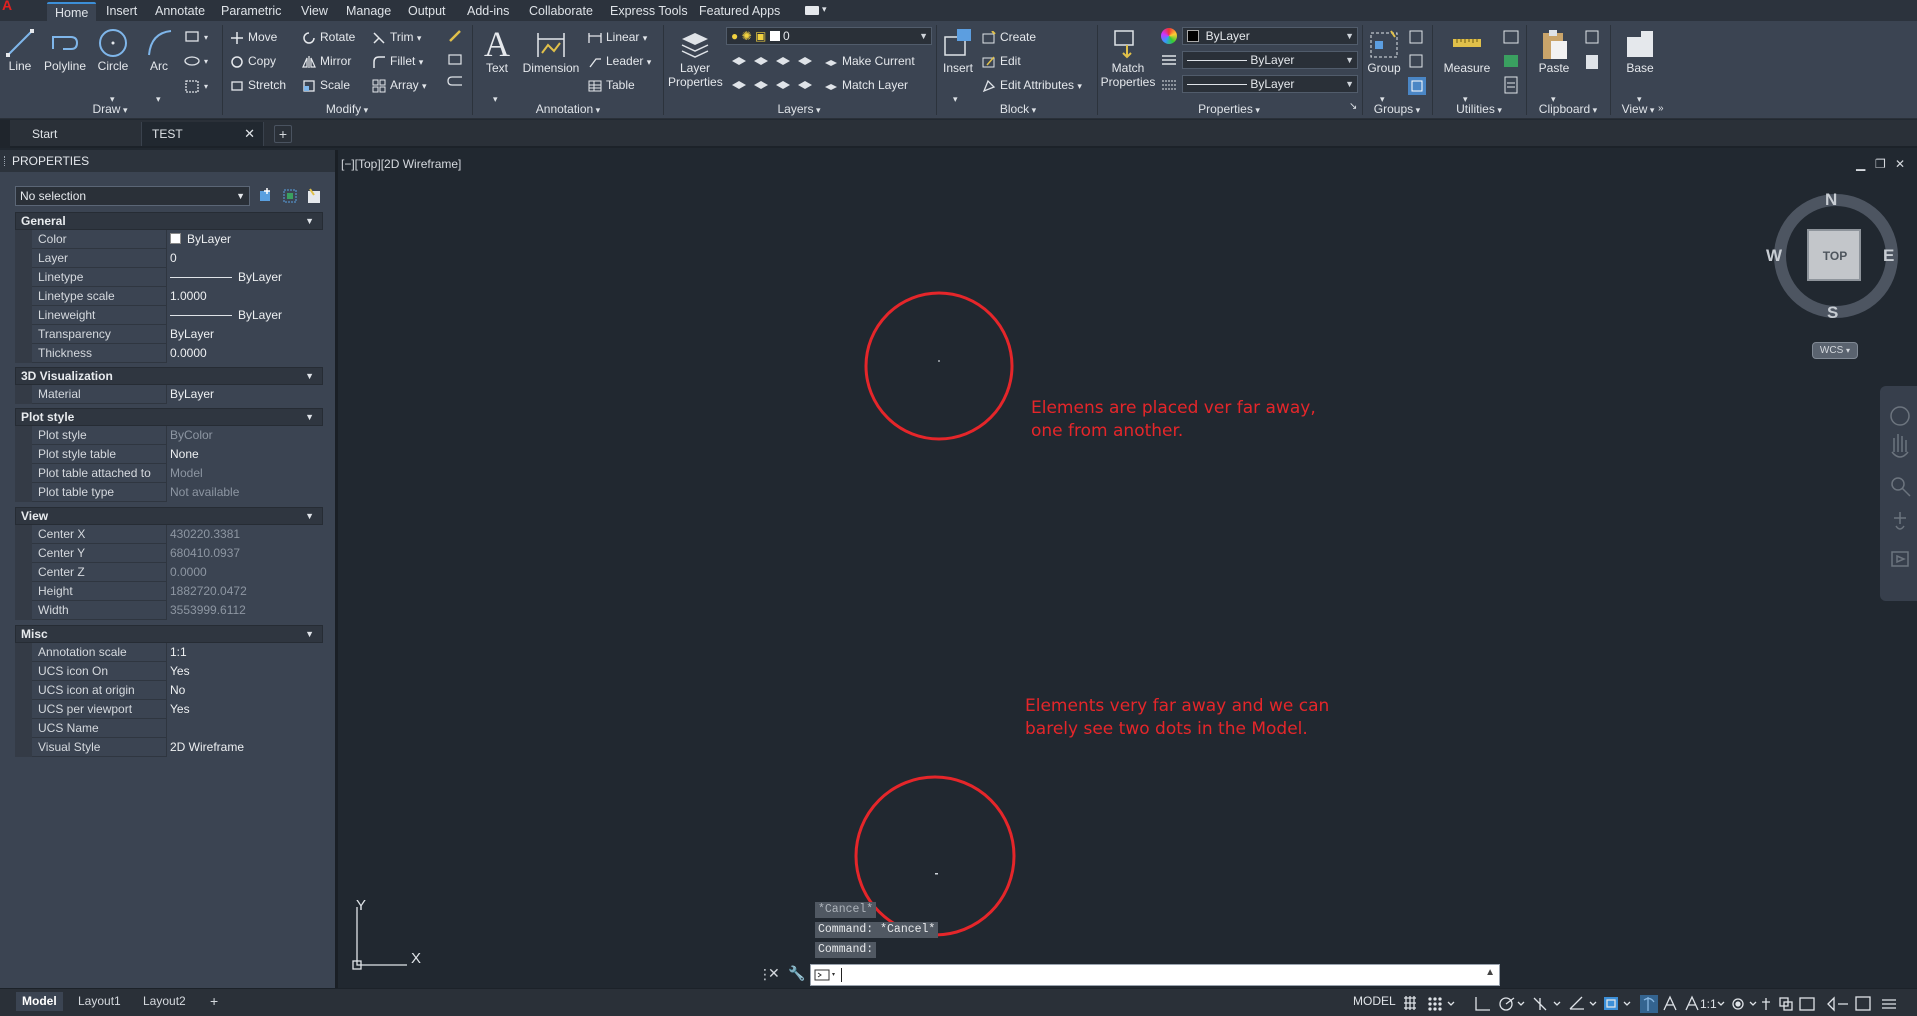  What do you see at coordinates (739, 11) in the screenshot?
I see `tab-featured-apps: Featured Apps` at bounding box center [739, 11].